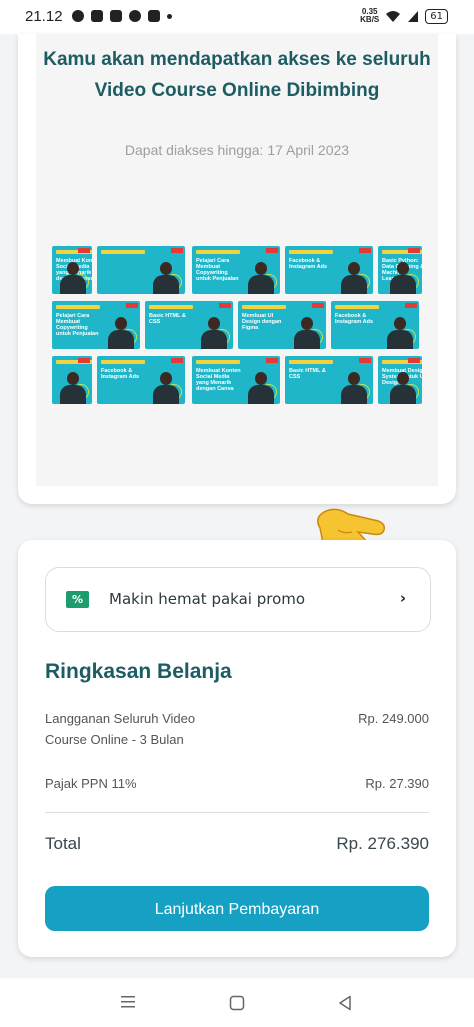  I want to click on more-notifications-dot-icon, so click(169, 16).